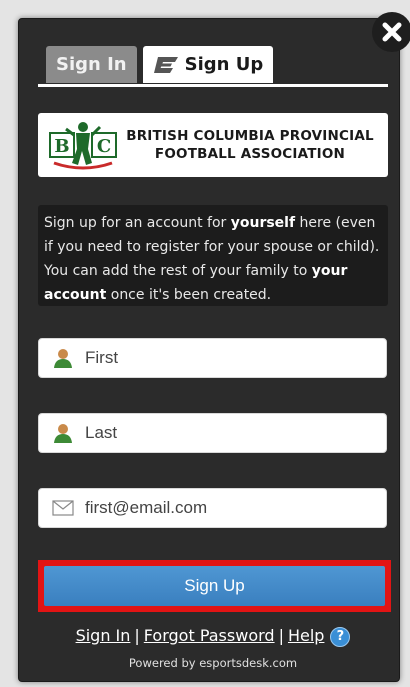 The width and height of the screenshot is (410, 687). I want to click on close-button, so click(391, 32).